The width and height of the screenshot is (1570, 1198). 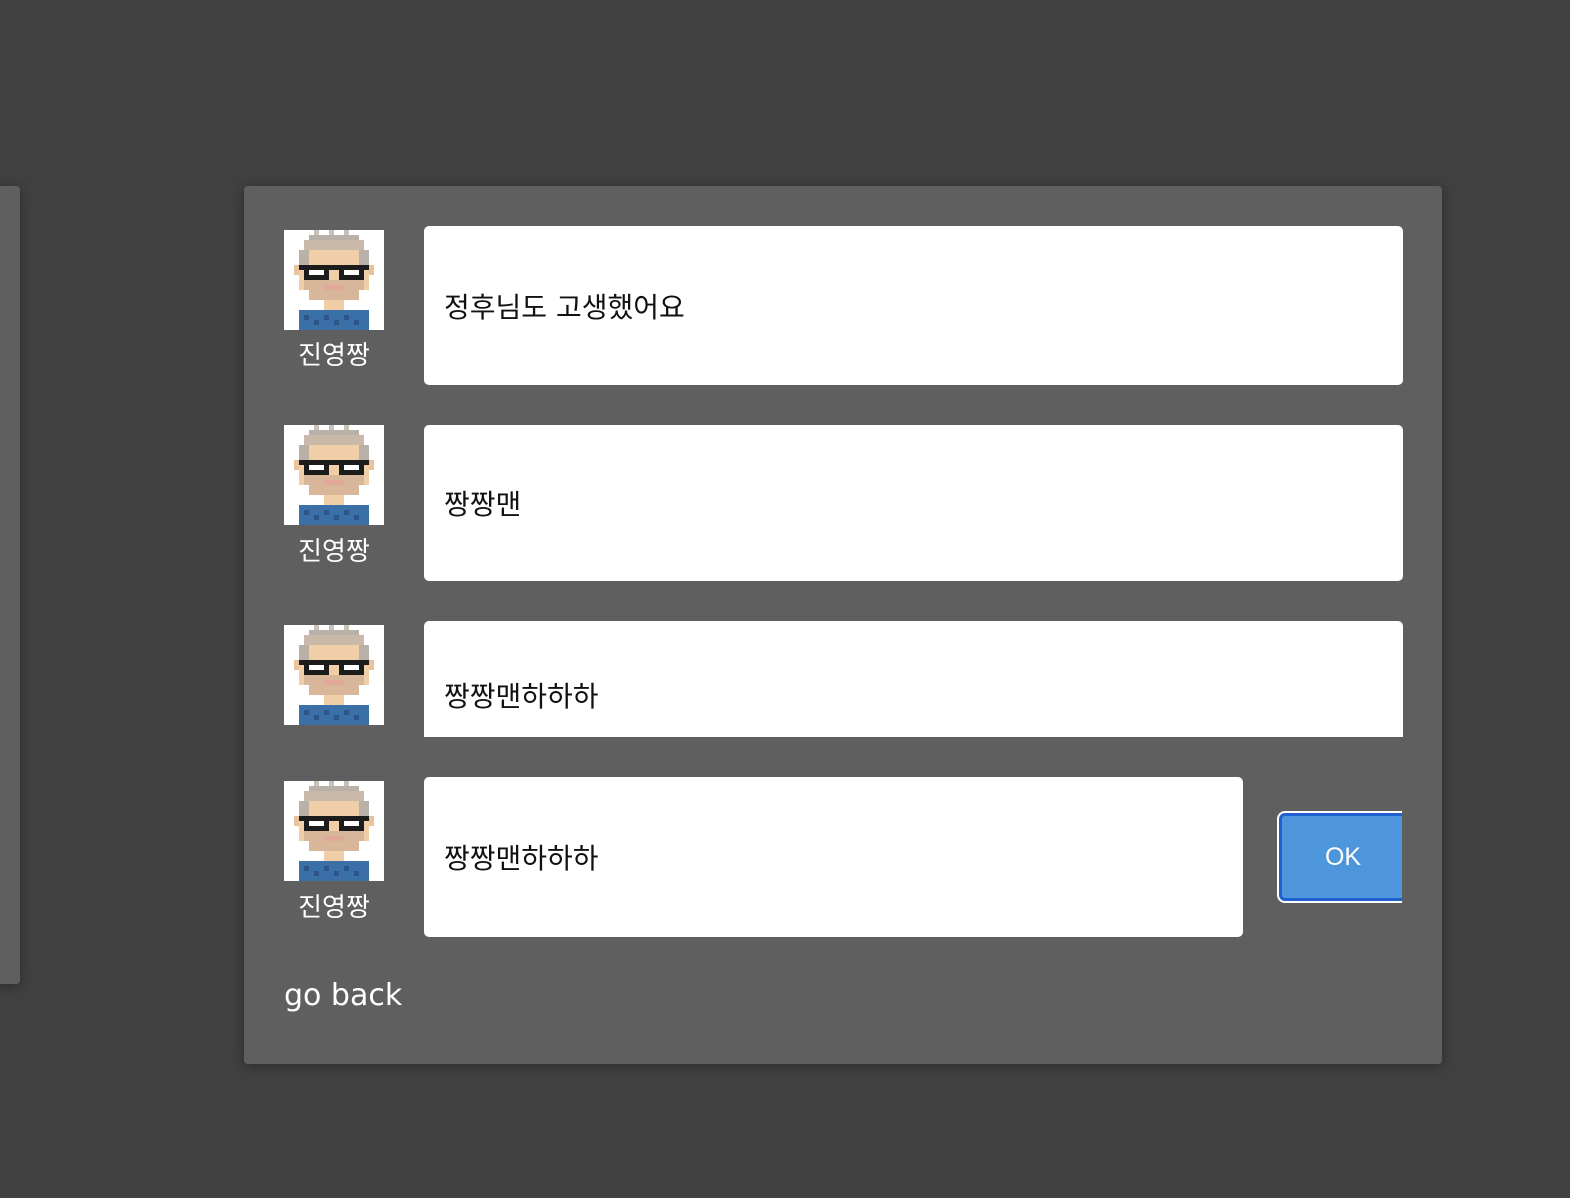 I want to click on message-bubble: 짱짱맨, so click(x=913, y=503).